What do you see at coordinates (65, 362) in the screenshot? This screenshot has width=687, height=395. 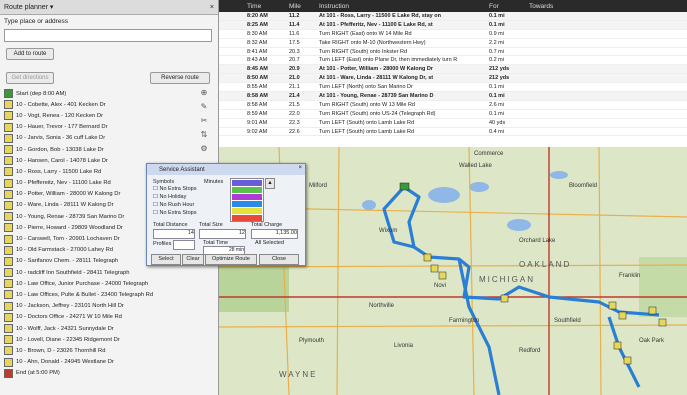 I see `stop-label: 10 - Ahn, Donald - 24945 Westlane Dr` at bounding box center [65, 362].